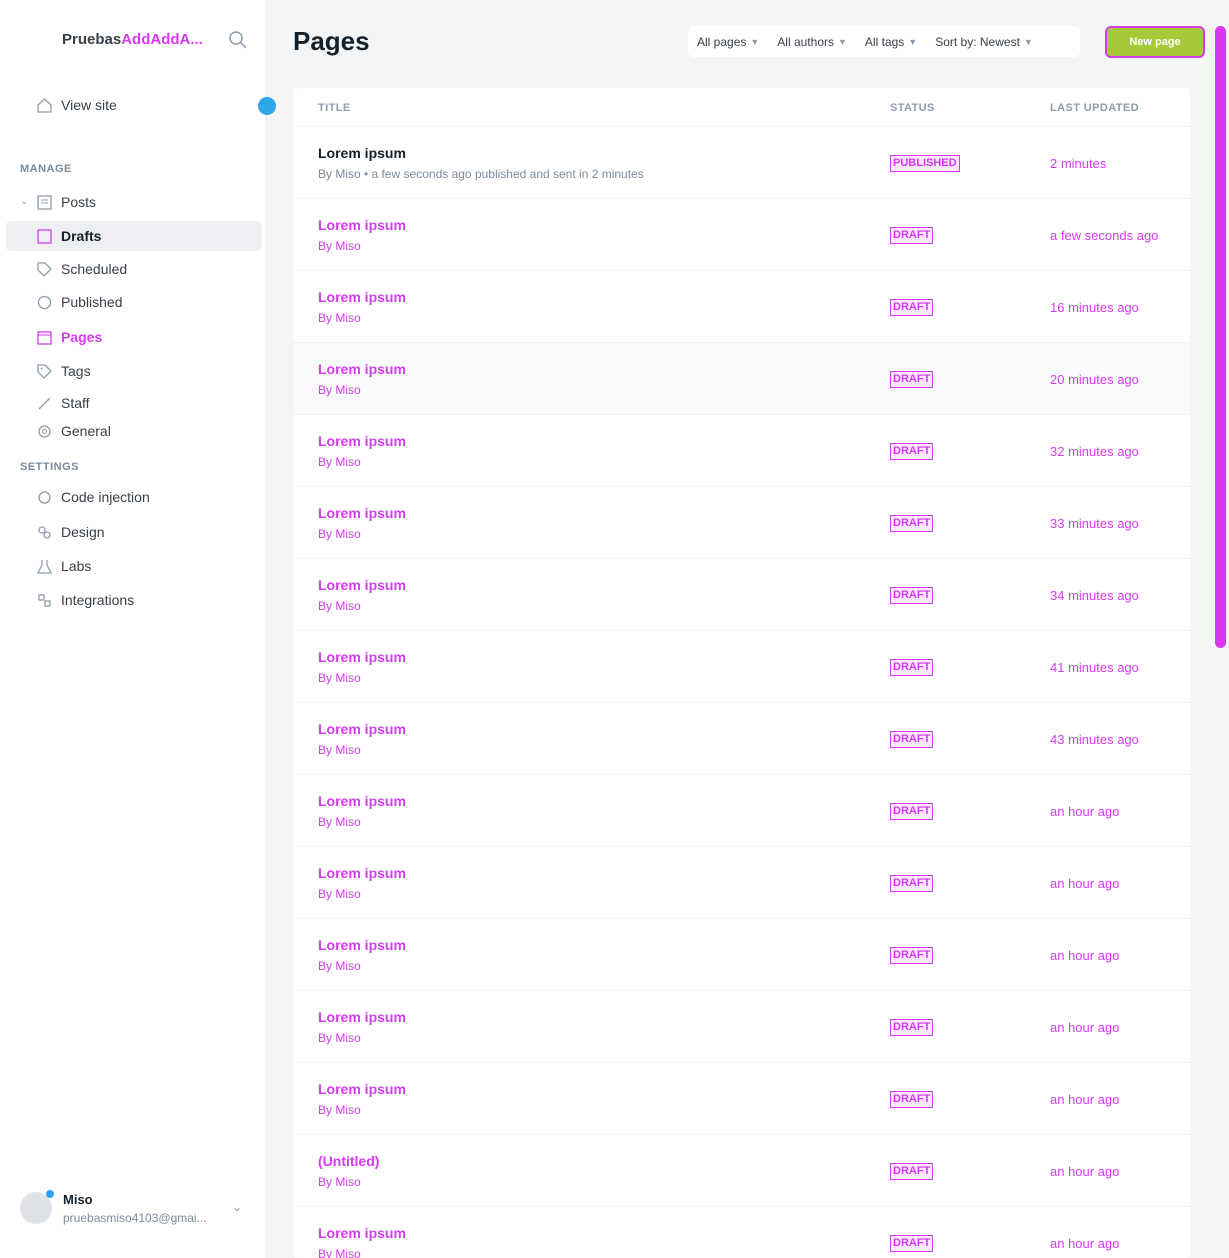 This screenshot has width=1229, height=1258. I want to click on user-name: Miso, so click(78, 1199).